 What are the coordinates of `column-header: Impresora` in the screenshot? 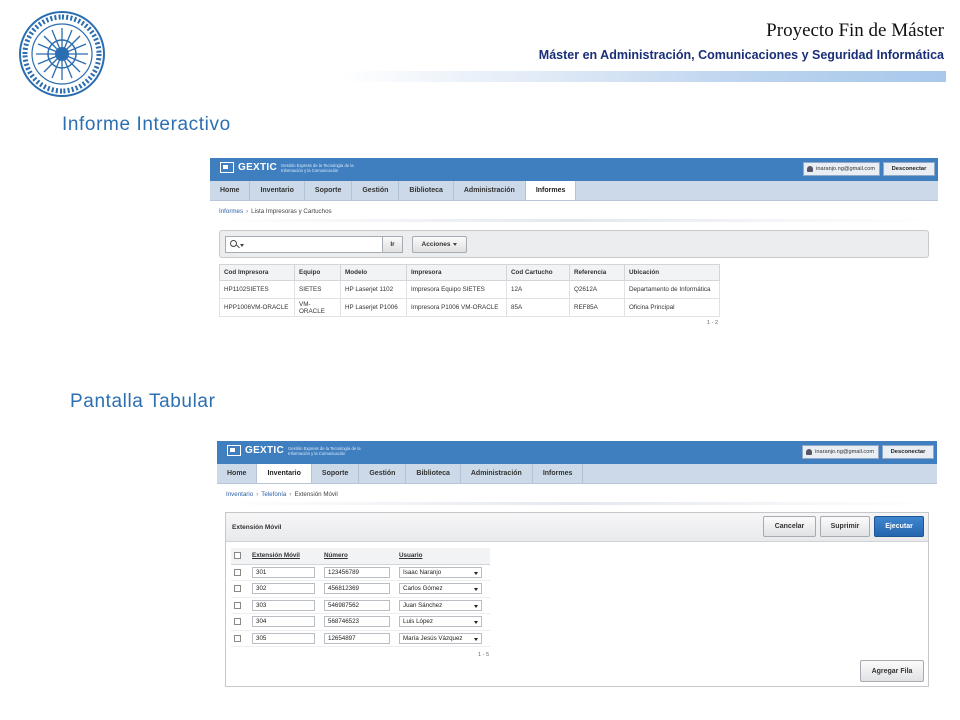 It's located at (456, 272).